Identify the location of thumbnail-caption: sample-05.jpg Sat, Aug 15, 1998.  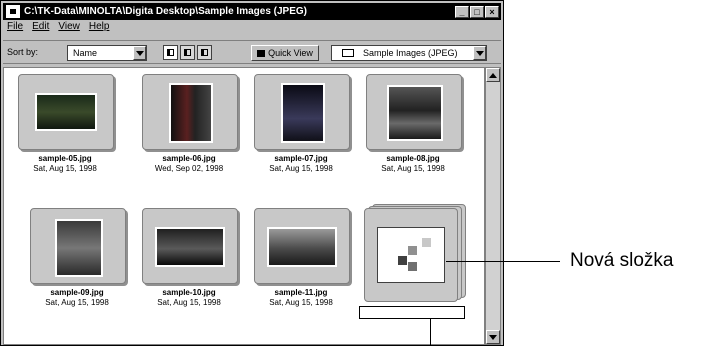
(65, 163).